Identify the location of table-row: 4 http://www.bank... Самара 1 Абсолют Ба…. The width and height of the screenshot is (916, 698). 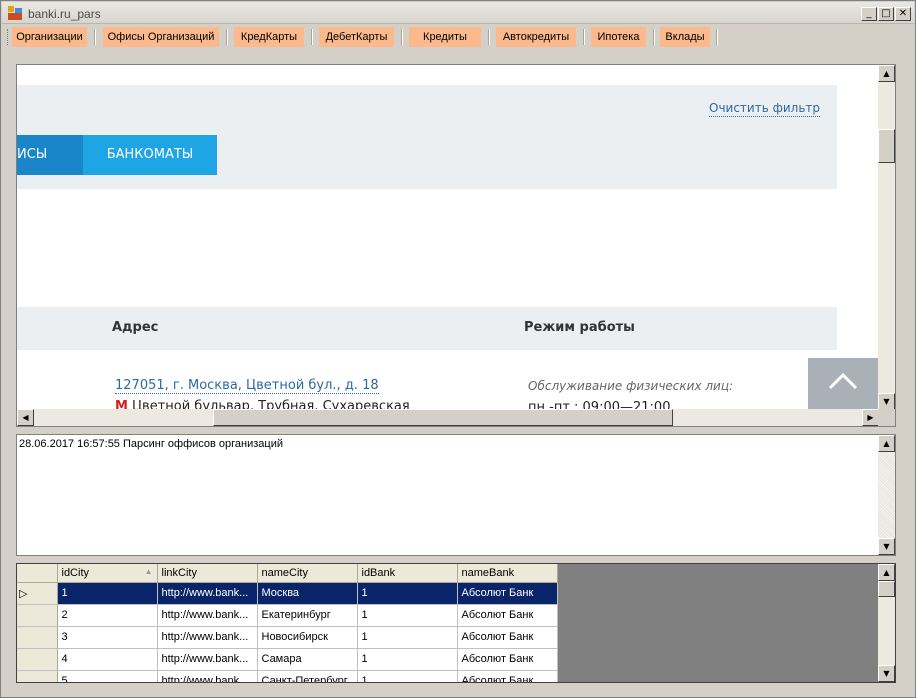
(287, 659).